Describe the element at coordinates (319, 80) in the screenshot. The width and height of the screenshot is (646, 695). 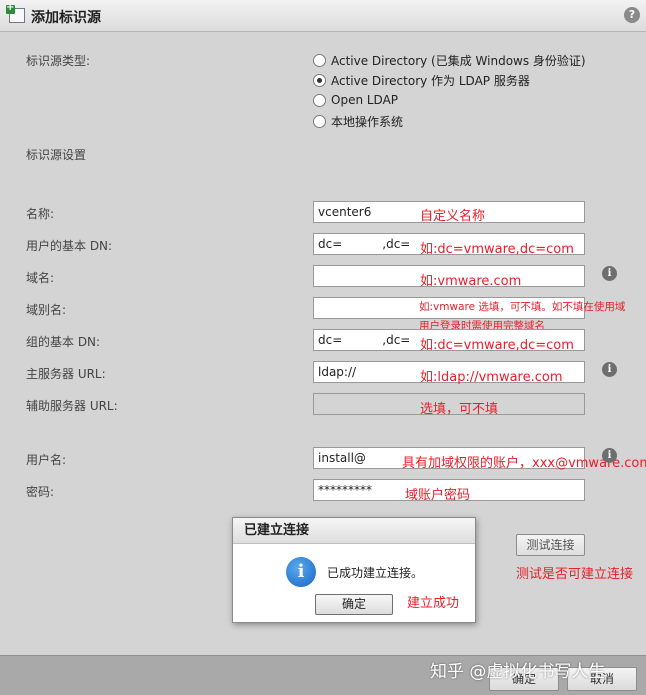
I see `radio-button-checked` at that location.